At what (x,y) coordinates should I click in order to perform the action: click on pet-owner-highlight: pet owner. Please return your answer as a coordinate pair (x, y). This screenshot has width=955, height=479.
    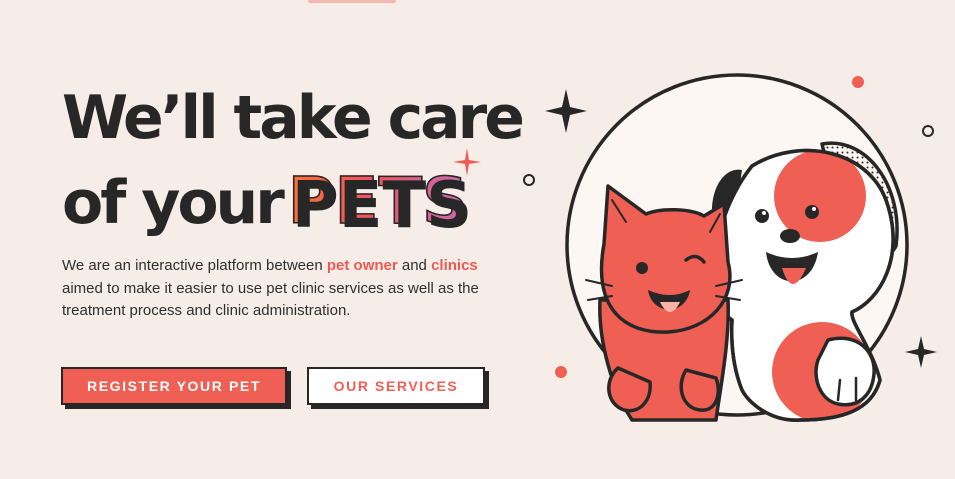
    Looking at the image, I should click on (362, 265).